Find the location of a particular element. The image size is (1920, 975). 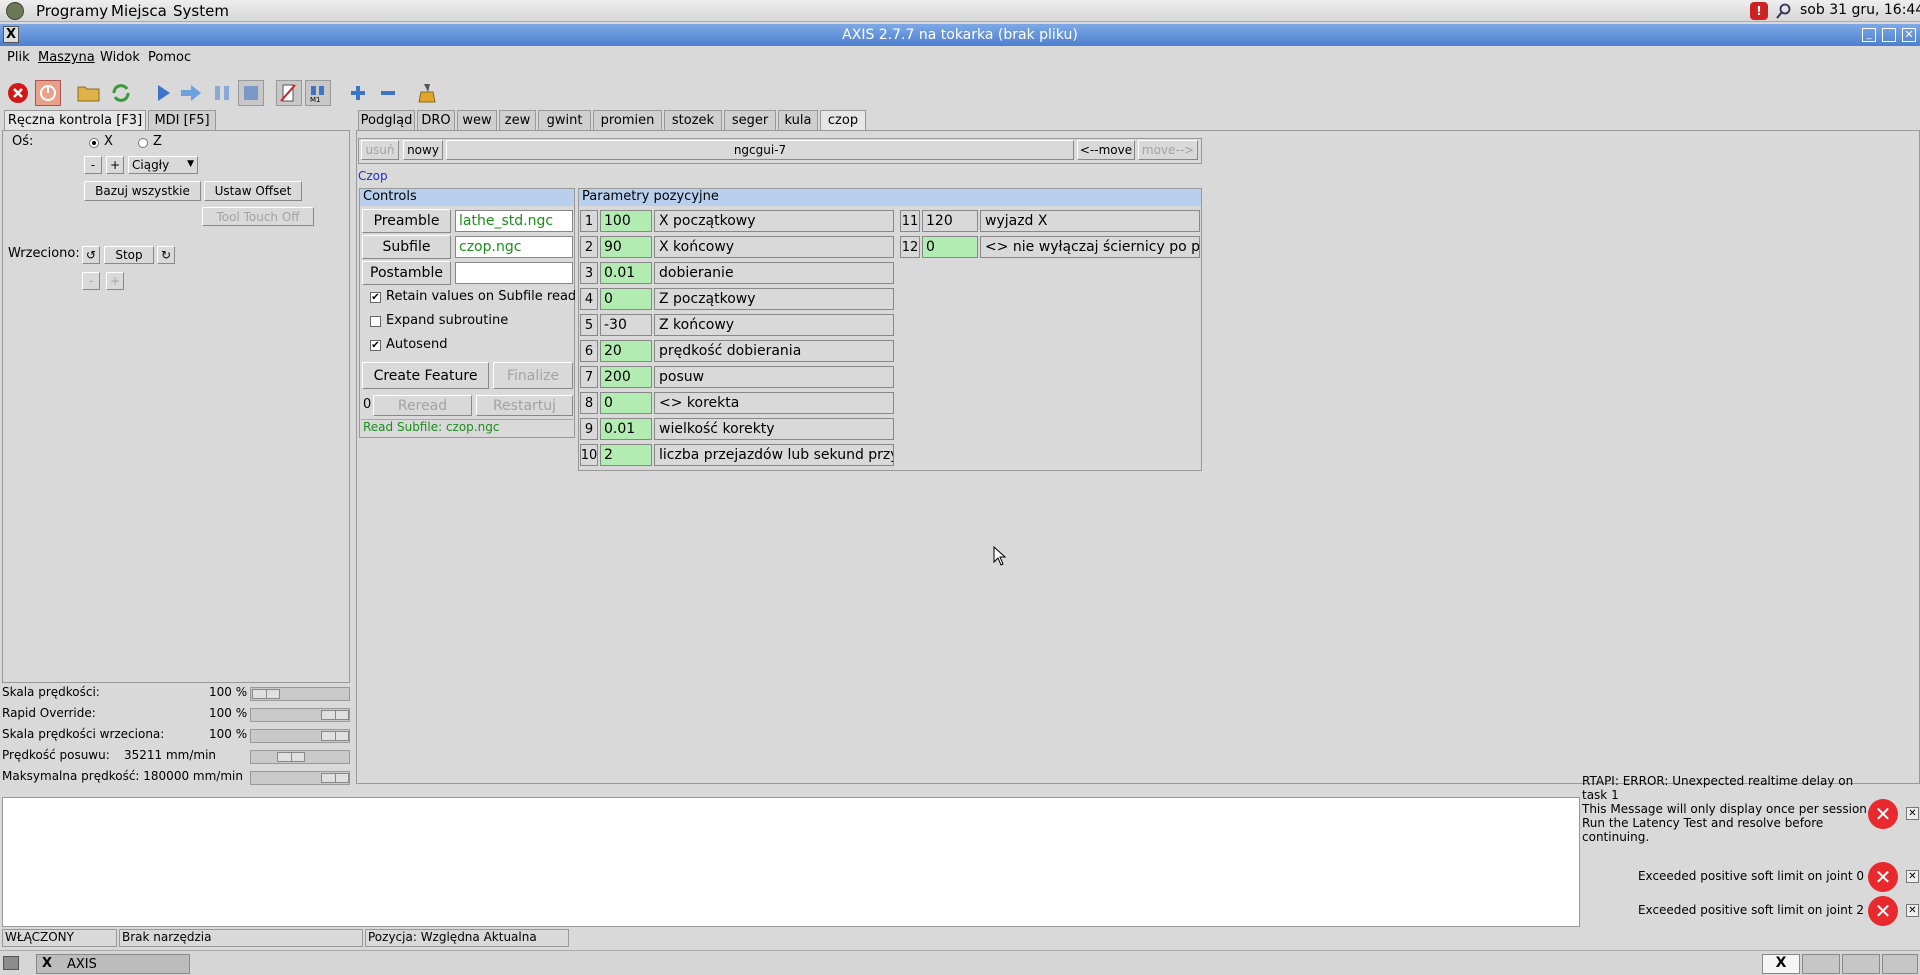

minimize-icon: _ is located at coordinates (1869, 35).